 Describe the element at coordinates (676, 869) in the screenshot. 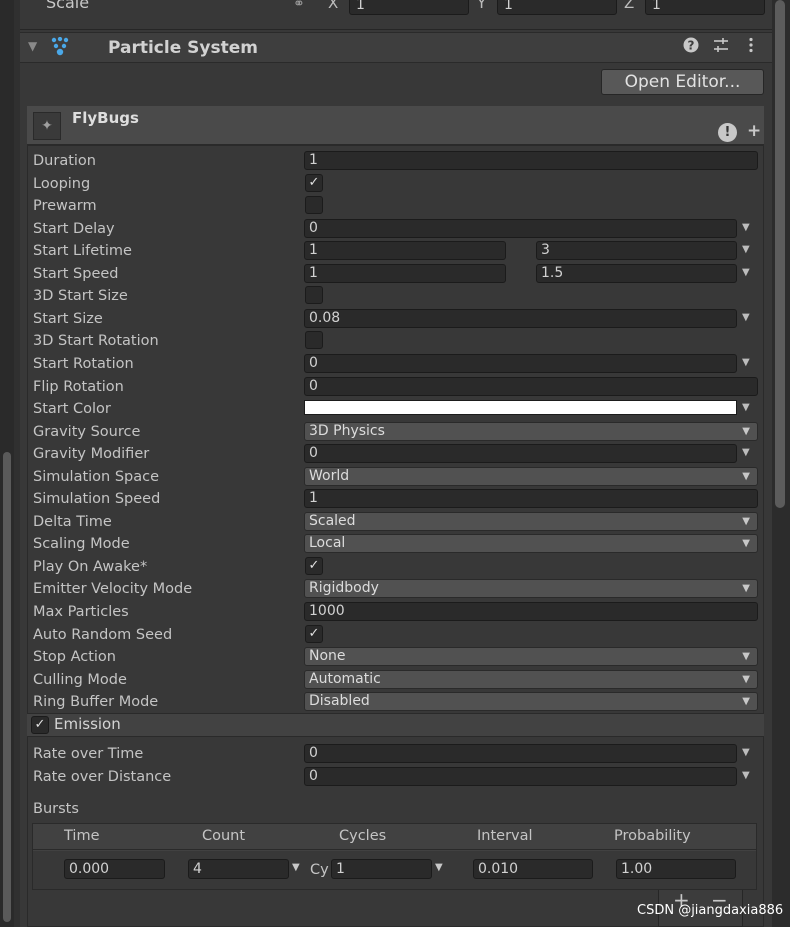

I see `burst-probability-field: 1.00` at that location.